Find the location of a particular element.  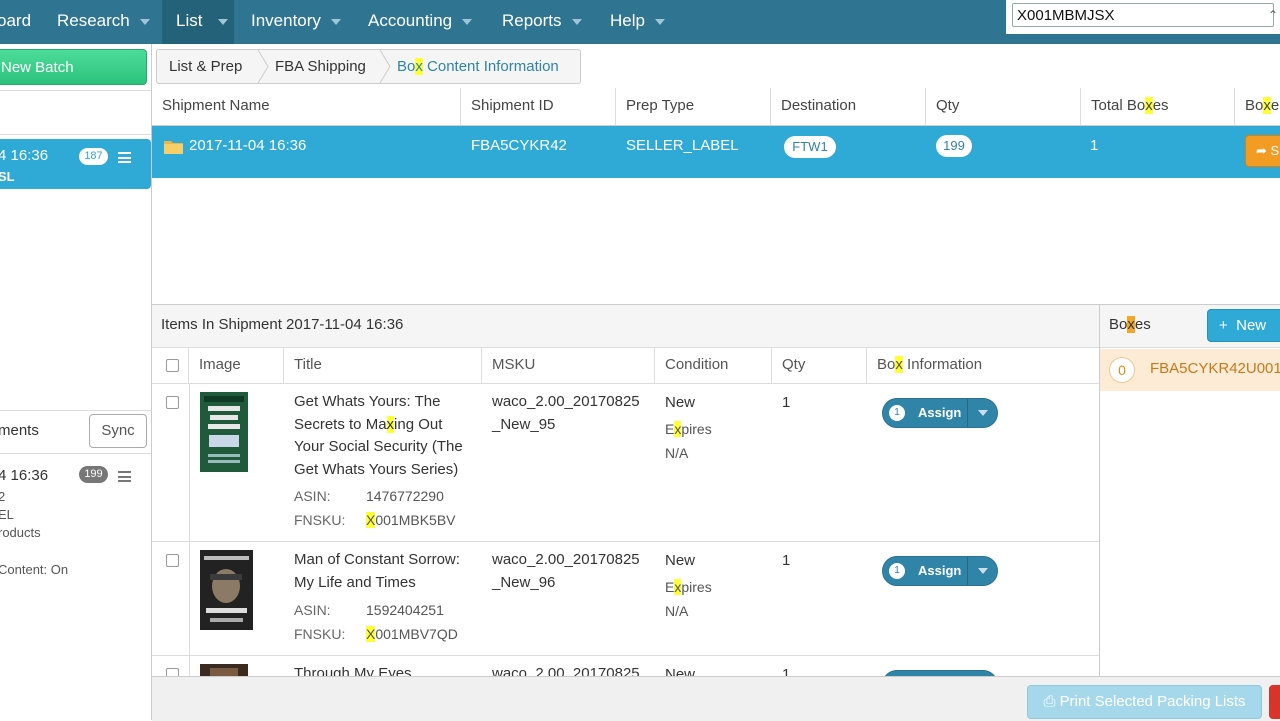

col-boxes: Boxe is located at coordinates (1257, 106).